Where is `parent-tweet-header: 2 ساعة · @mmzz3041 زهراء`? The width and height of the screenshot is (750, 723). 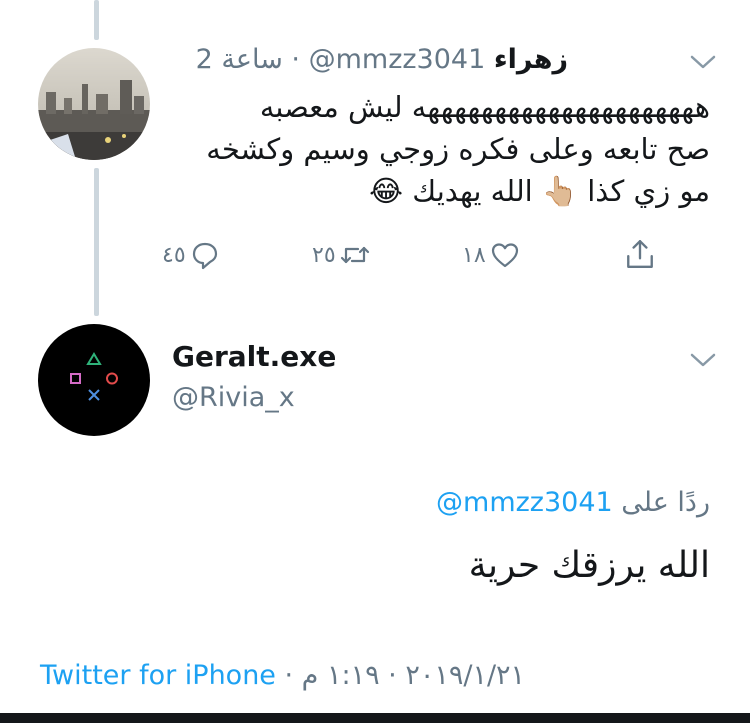
parent-tweet-header: 2 ساعة · @mmzz3041 زهراء is located at coordinates (382, 59).